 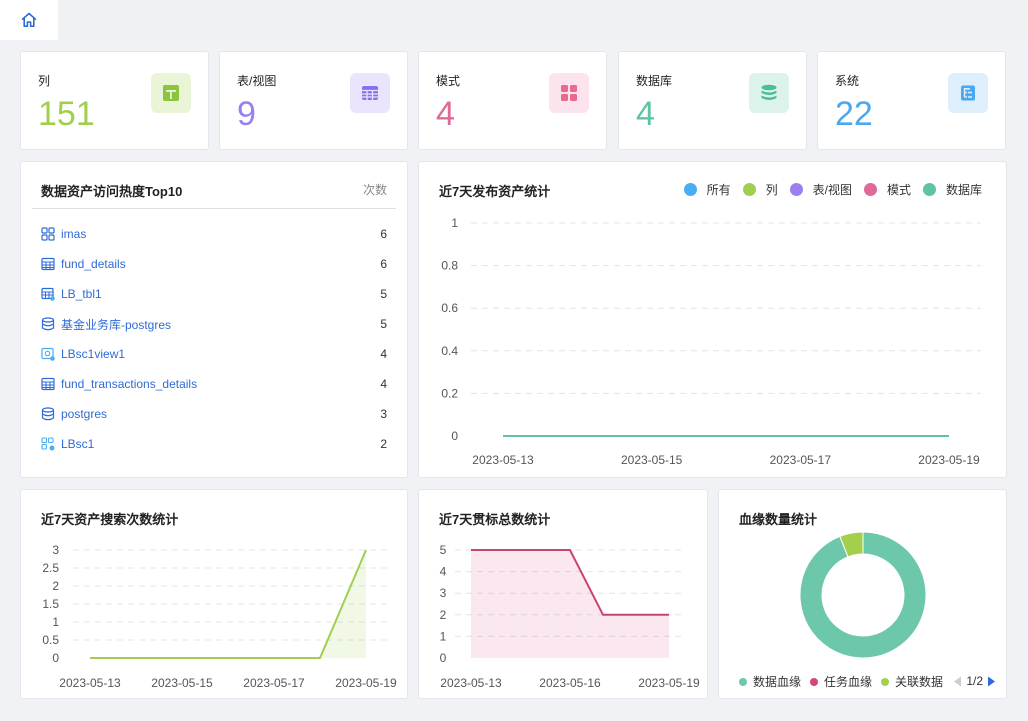 I want to click on stat-label: 模式, so click(x=448, y=81).